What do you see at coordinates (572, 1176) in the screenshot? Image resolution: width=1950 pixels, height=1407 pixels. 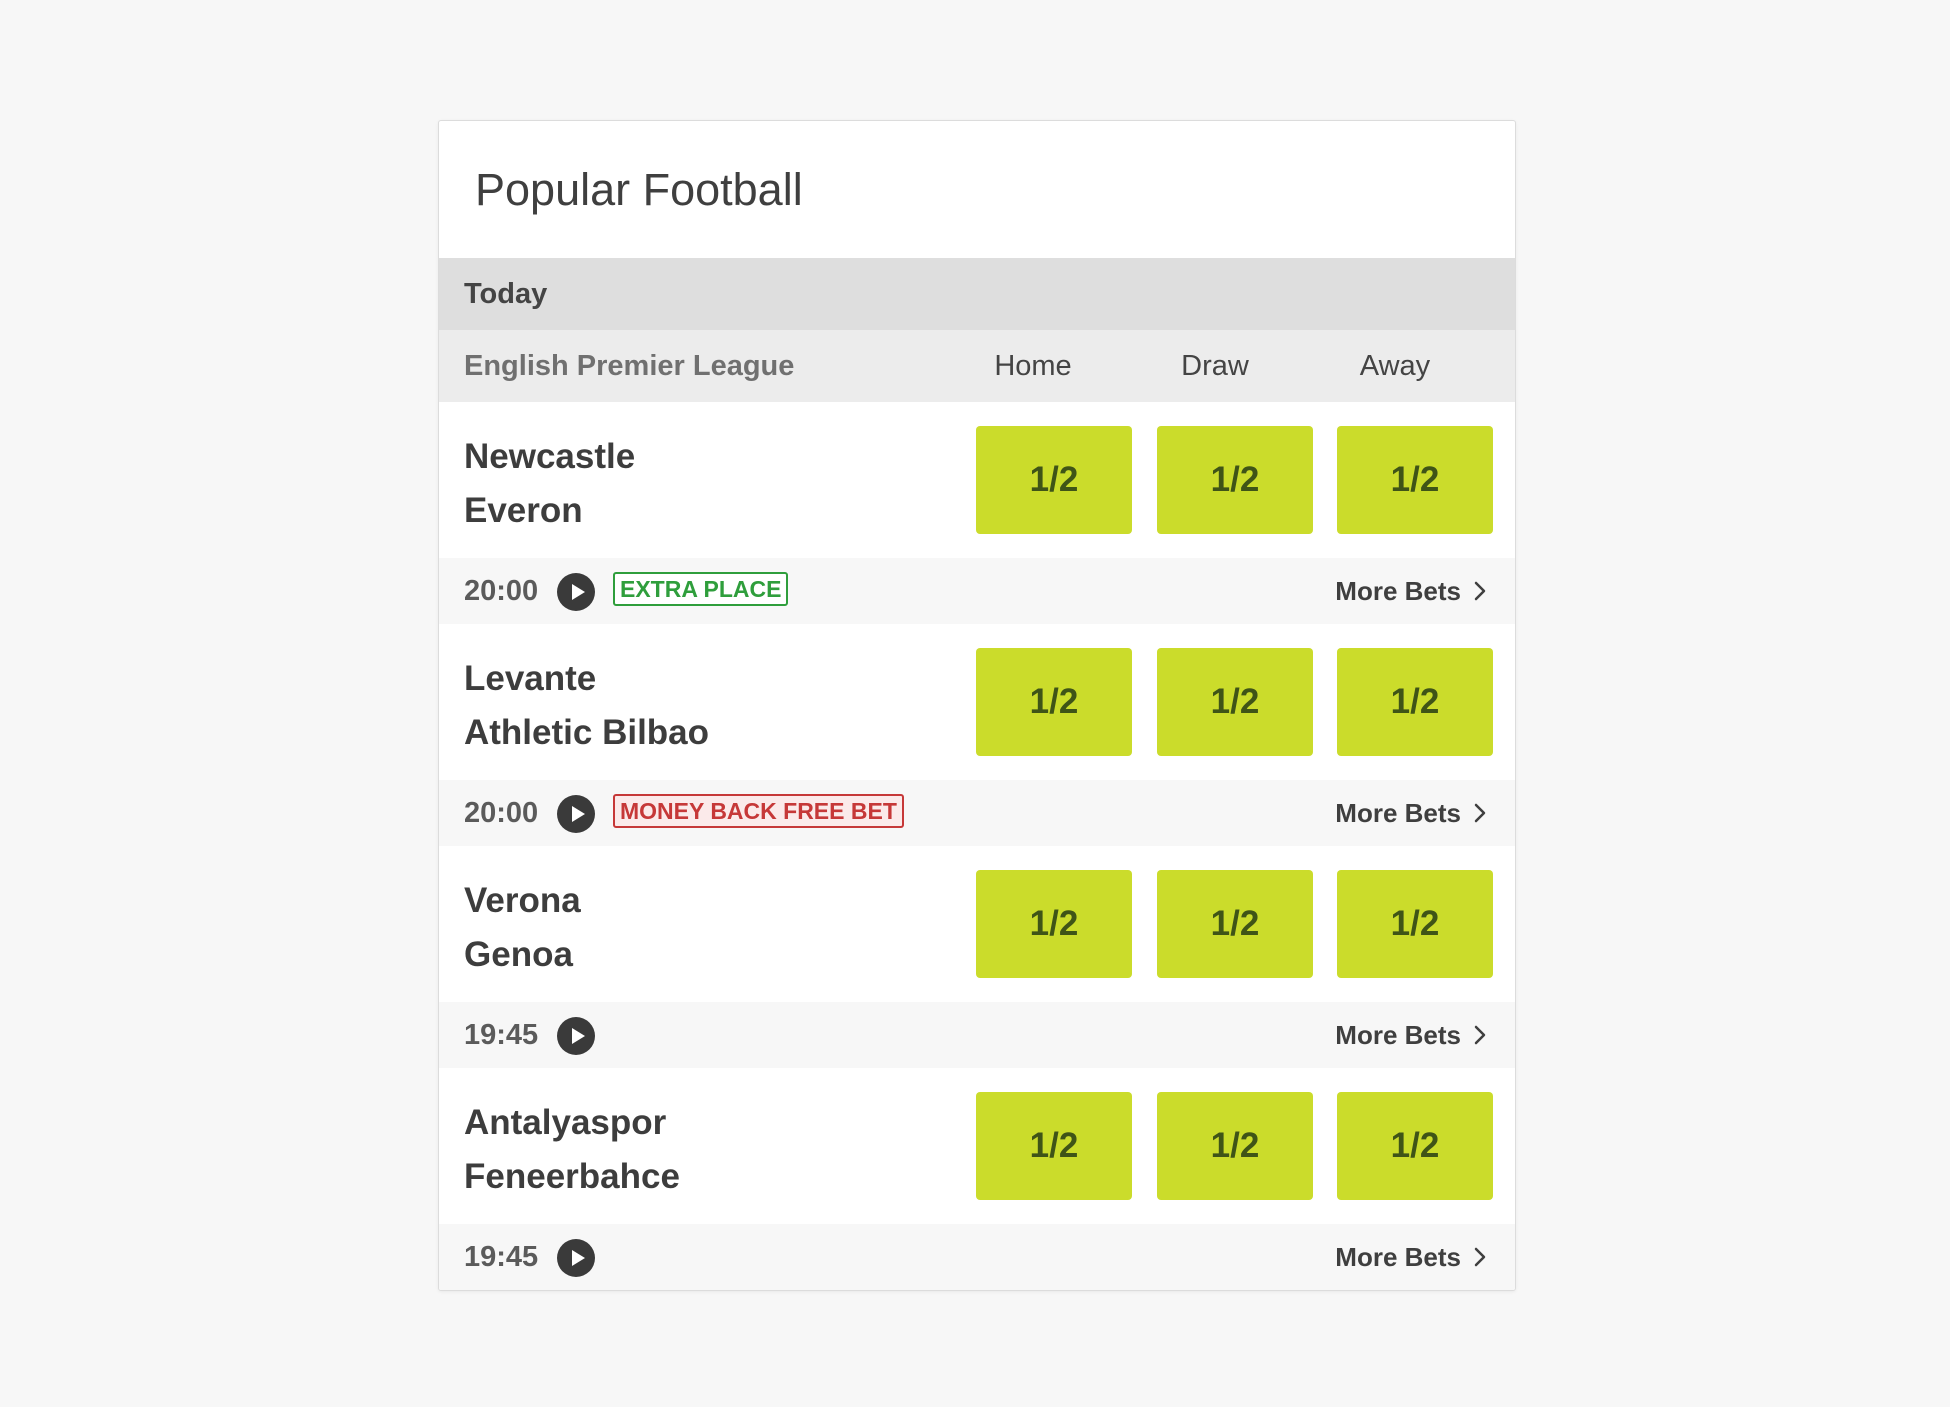 I see `away-team-name: Feneerbahce` at bounding box center [572, 1176].